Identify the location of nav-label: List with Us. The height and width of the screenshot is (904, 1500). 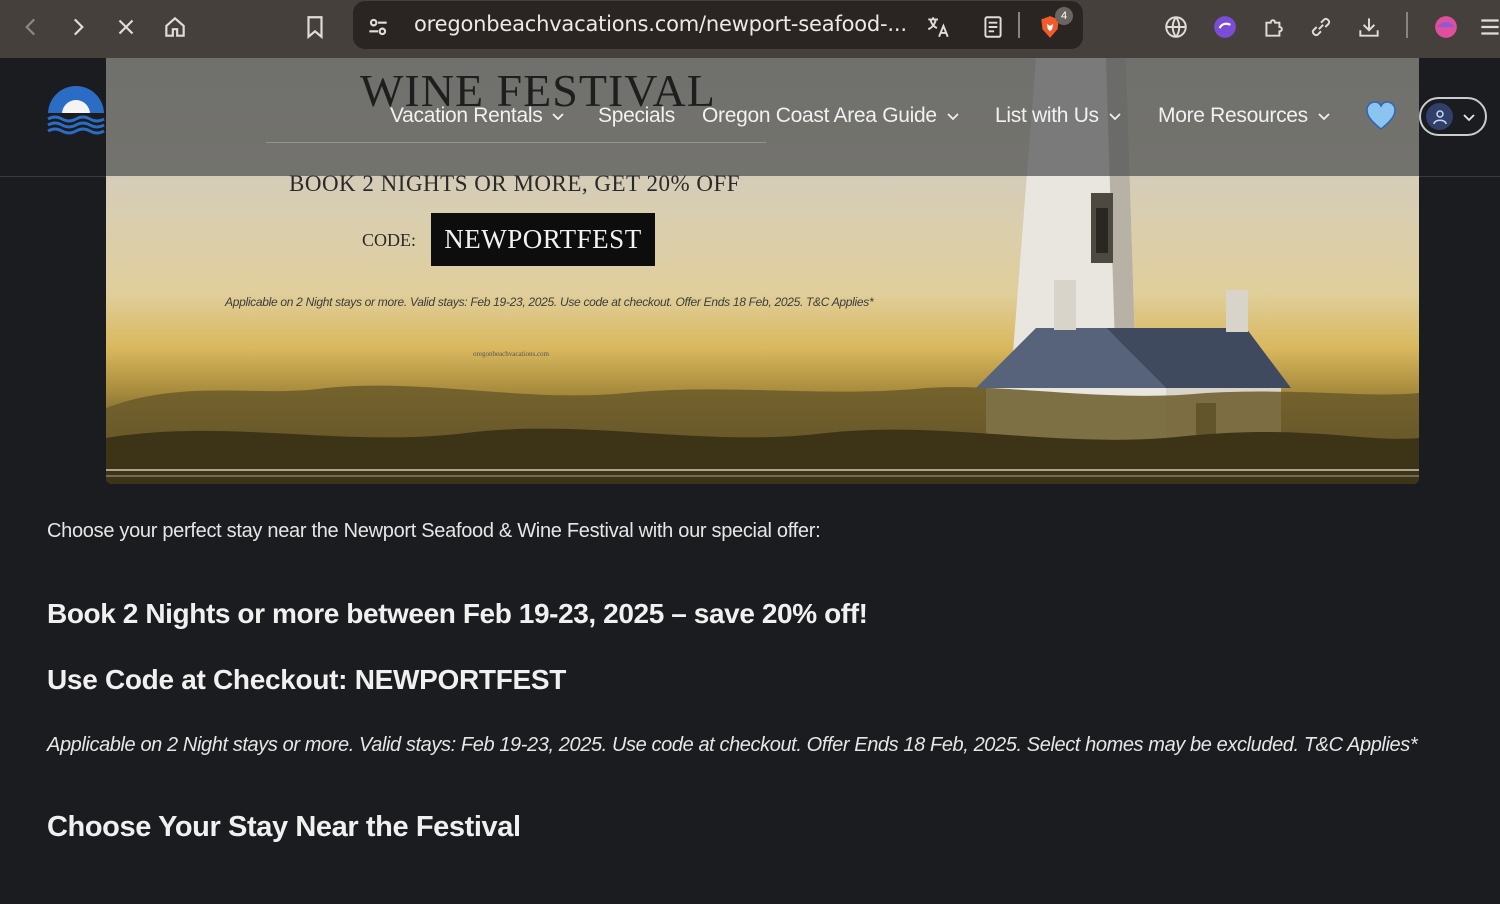
(1047, 115).